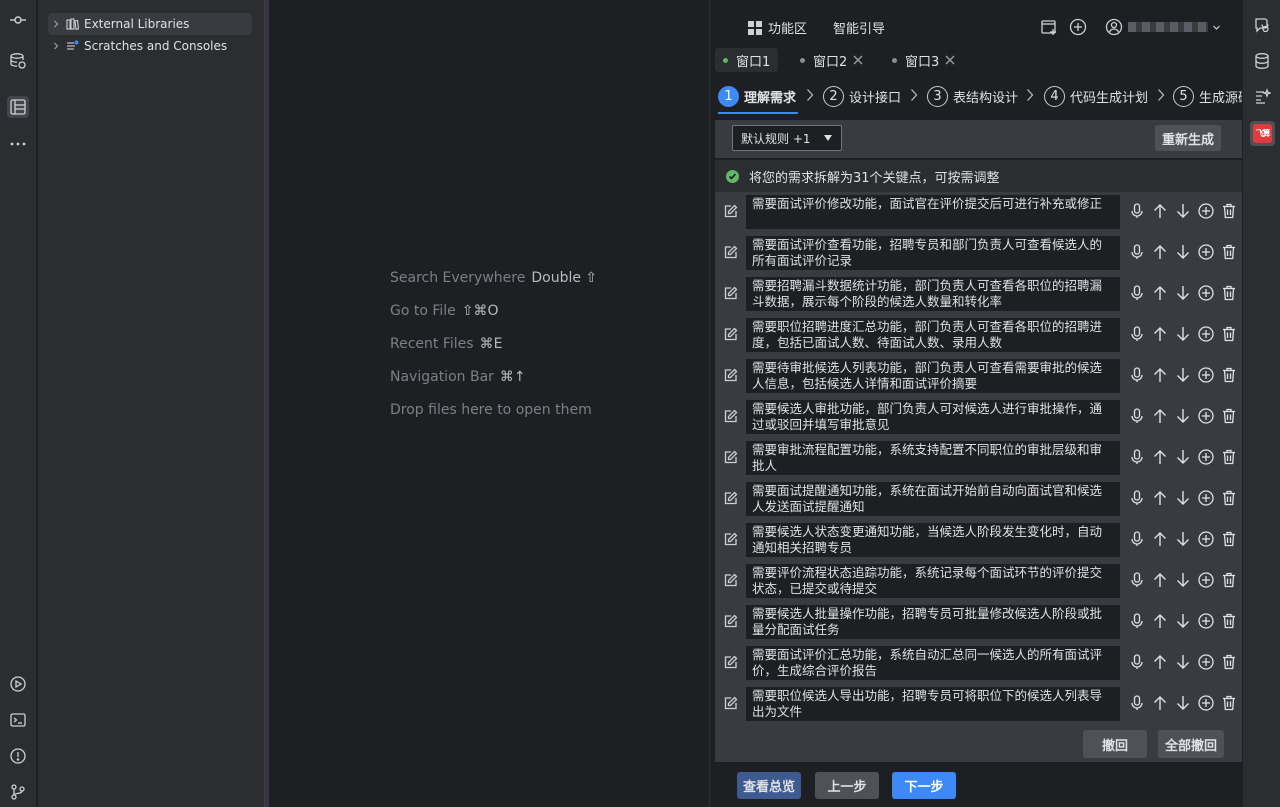  I want to click on tab-window-3: 窗口3, so click(923, 60).